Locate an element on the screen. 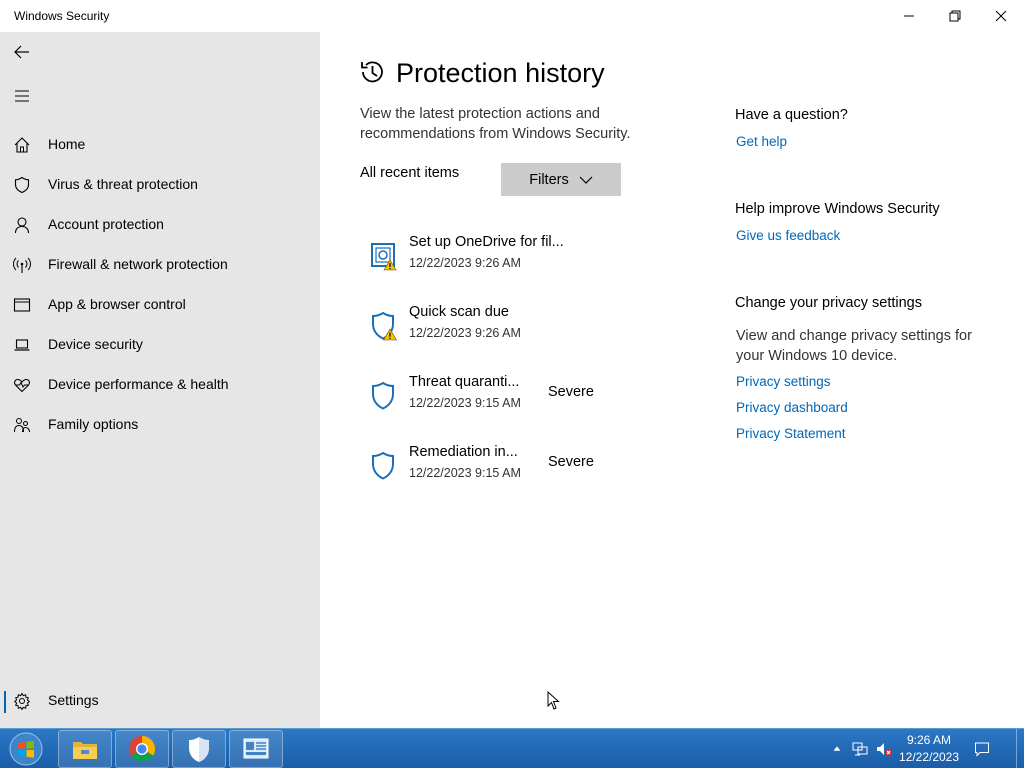 The width and height of the screenshot is (1024, 768). notification-icon is located at coordinates (982, 749).